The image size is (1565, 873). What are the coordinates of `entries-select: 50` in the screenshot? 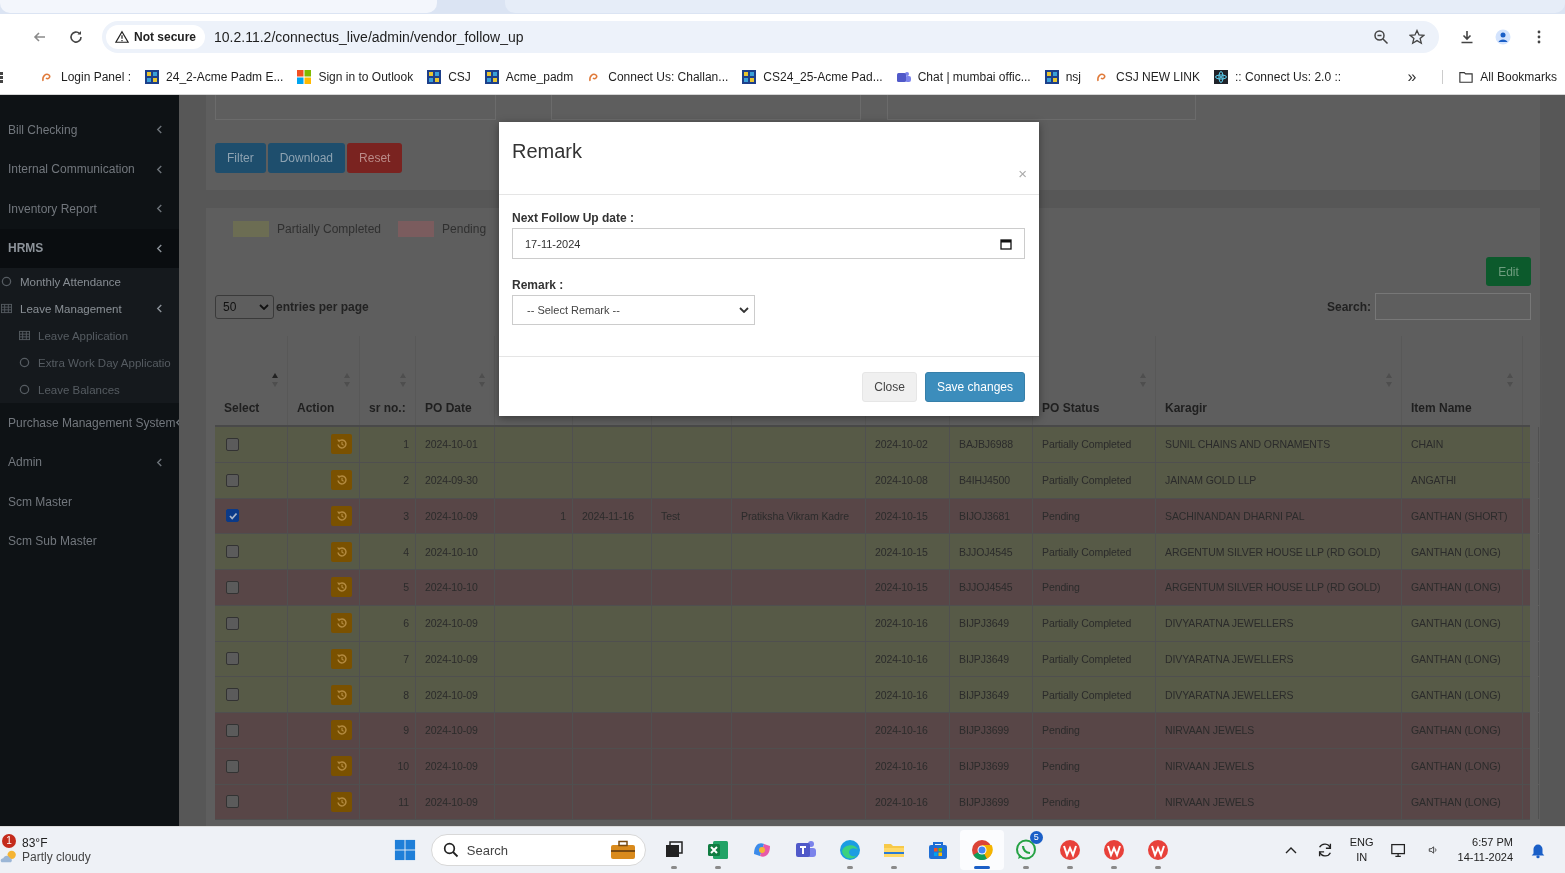 It's located at (244, 306).